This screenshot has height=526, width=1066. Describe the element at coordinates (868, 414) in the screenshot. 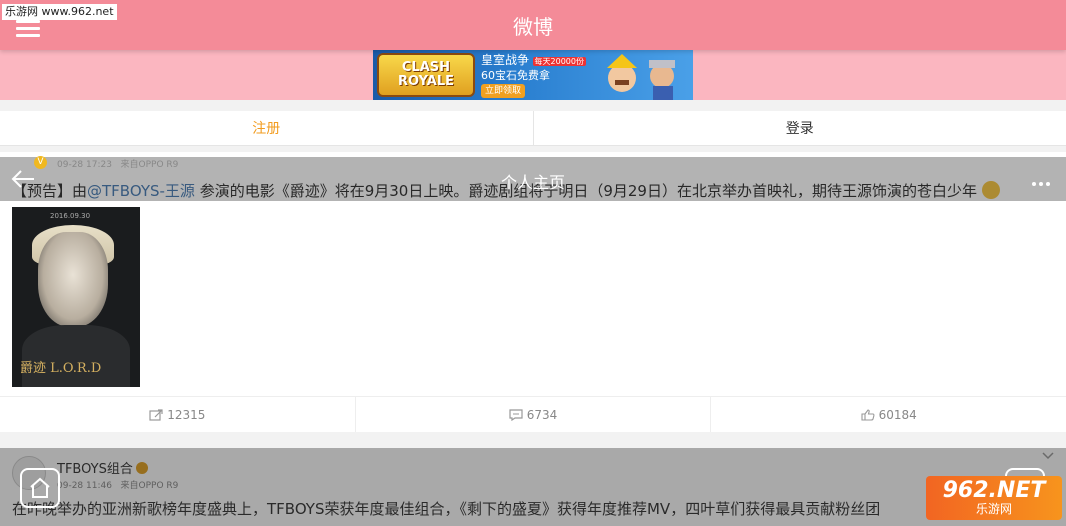

I see `thumbs-up-icon` at that location.